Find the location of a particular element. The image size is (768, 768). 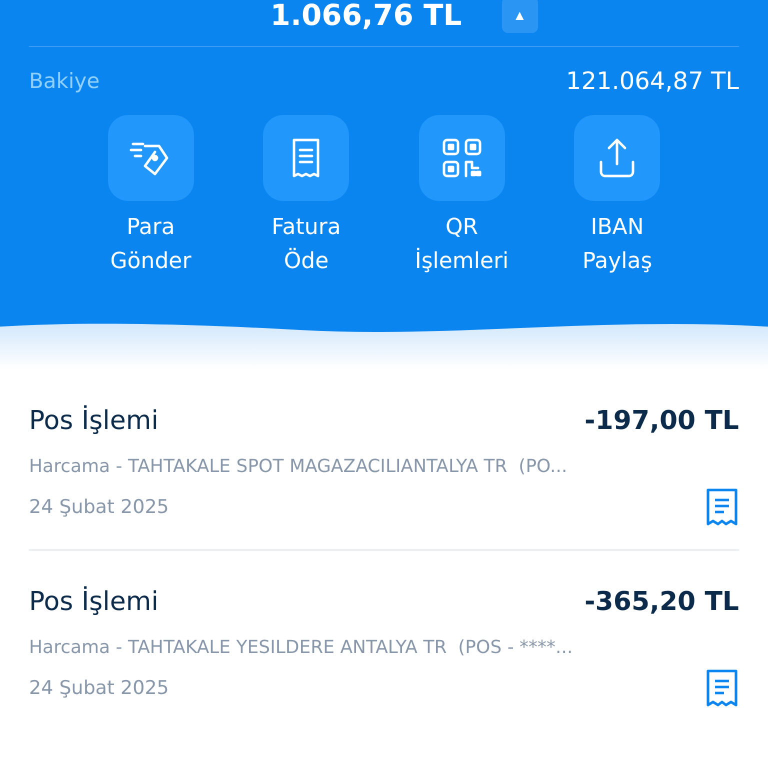

transaction-amount: -197,00 TL is located at coordinates (661, 421).